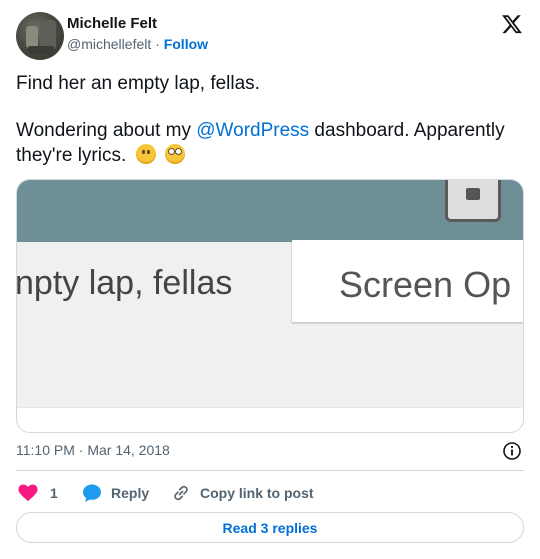  Describe the element at coordinates (28, 493) in the screenshot. I see `heart-icon` at that location.